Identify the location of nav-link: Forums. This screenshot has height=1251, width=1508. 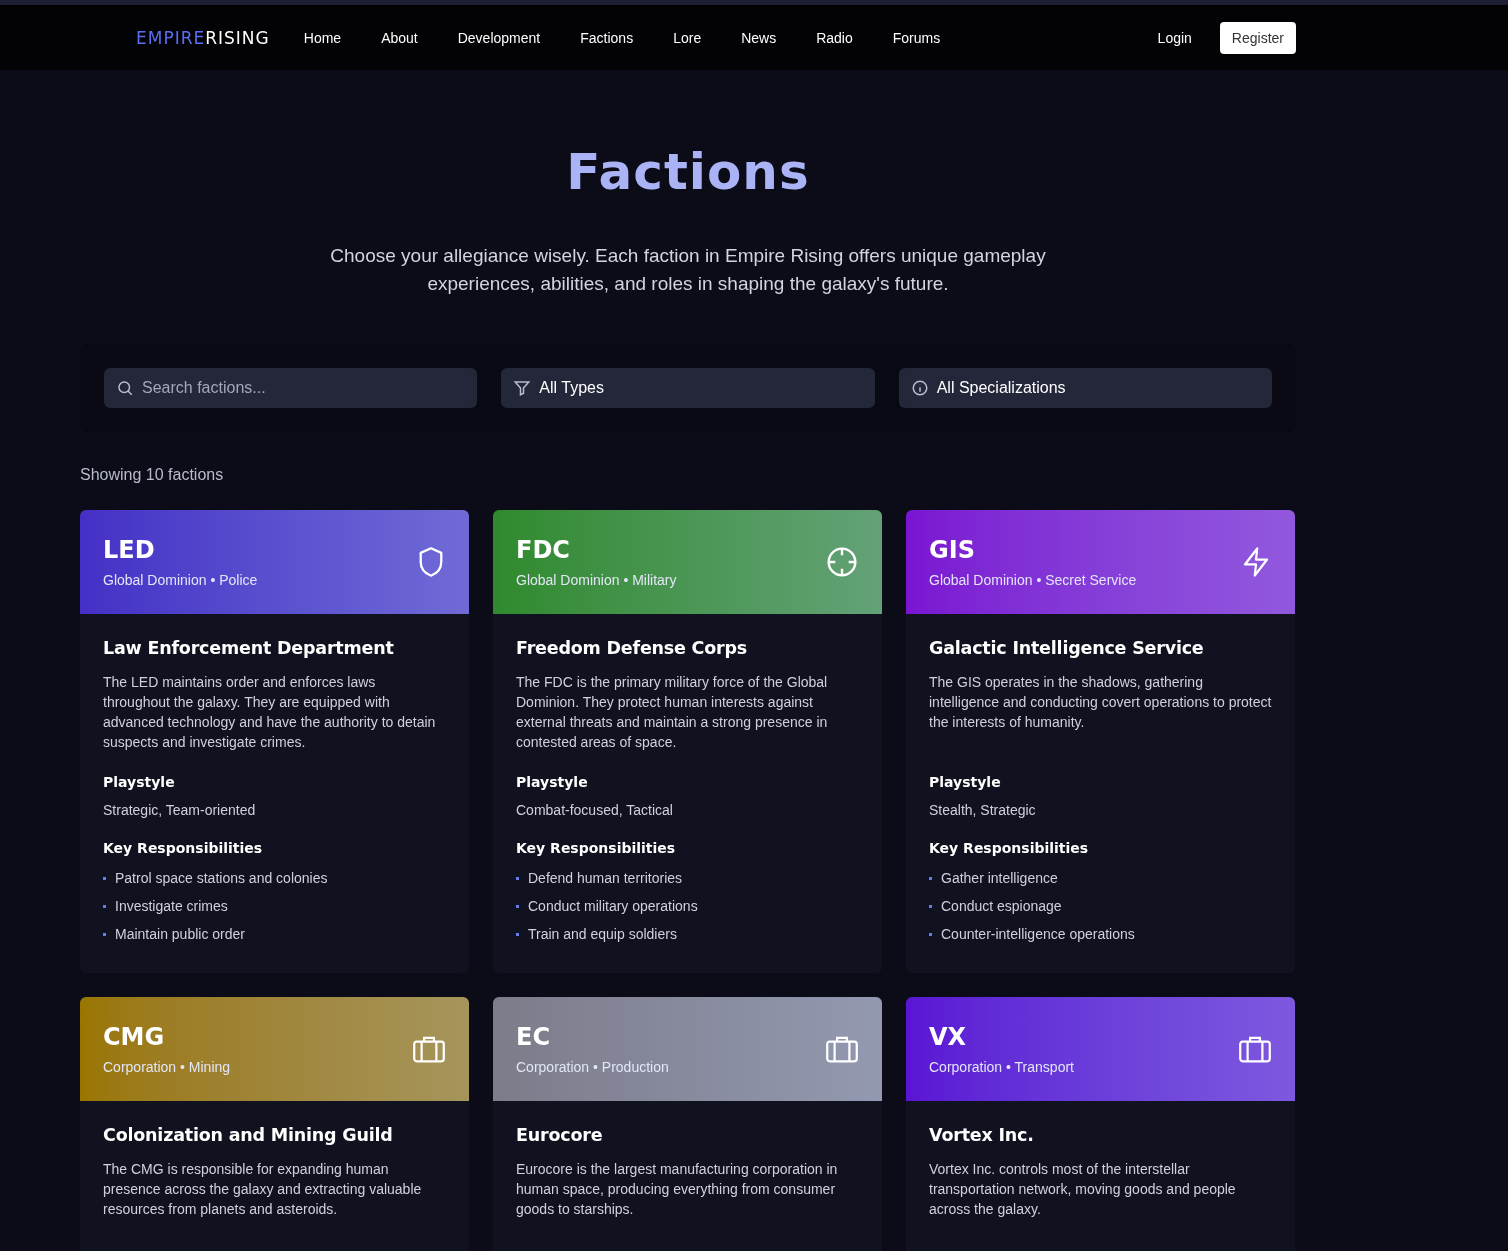
(916, 37).